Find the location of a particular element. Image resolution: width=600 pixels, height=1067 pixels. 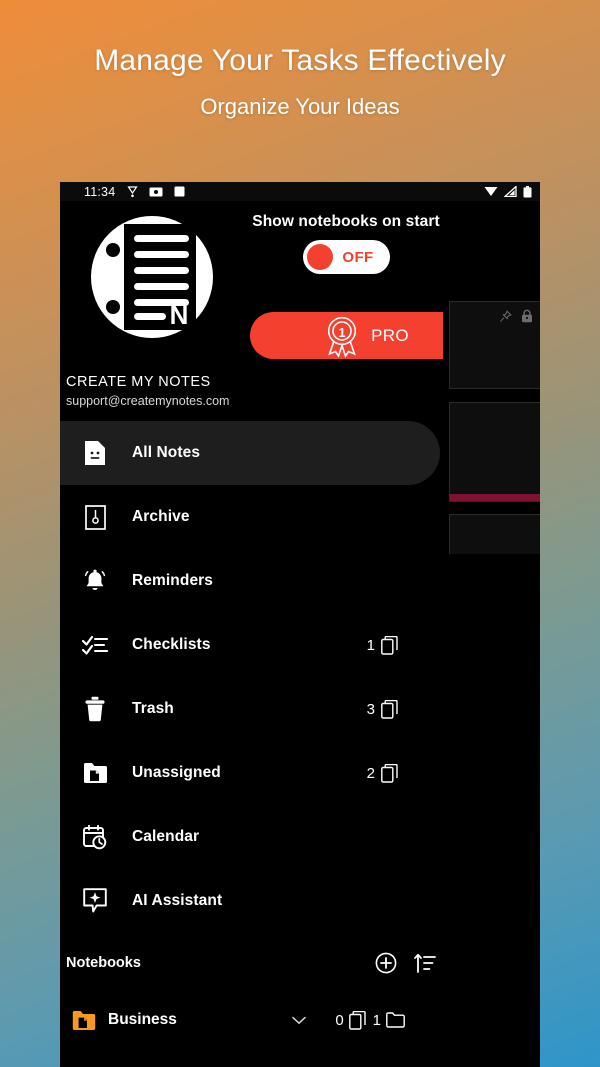

sidebar-item-label: AI Assistant is located at coordinates (177, 900).